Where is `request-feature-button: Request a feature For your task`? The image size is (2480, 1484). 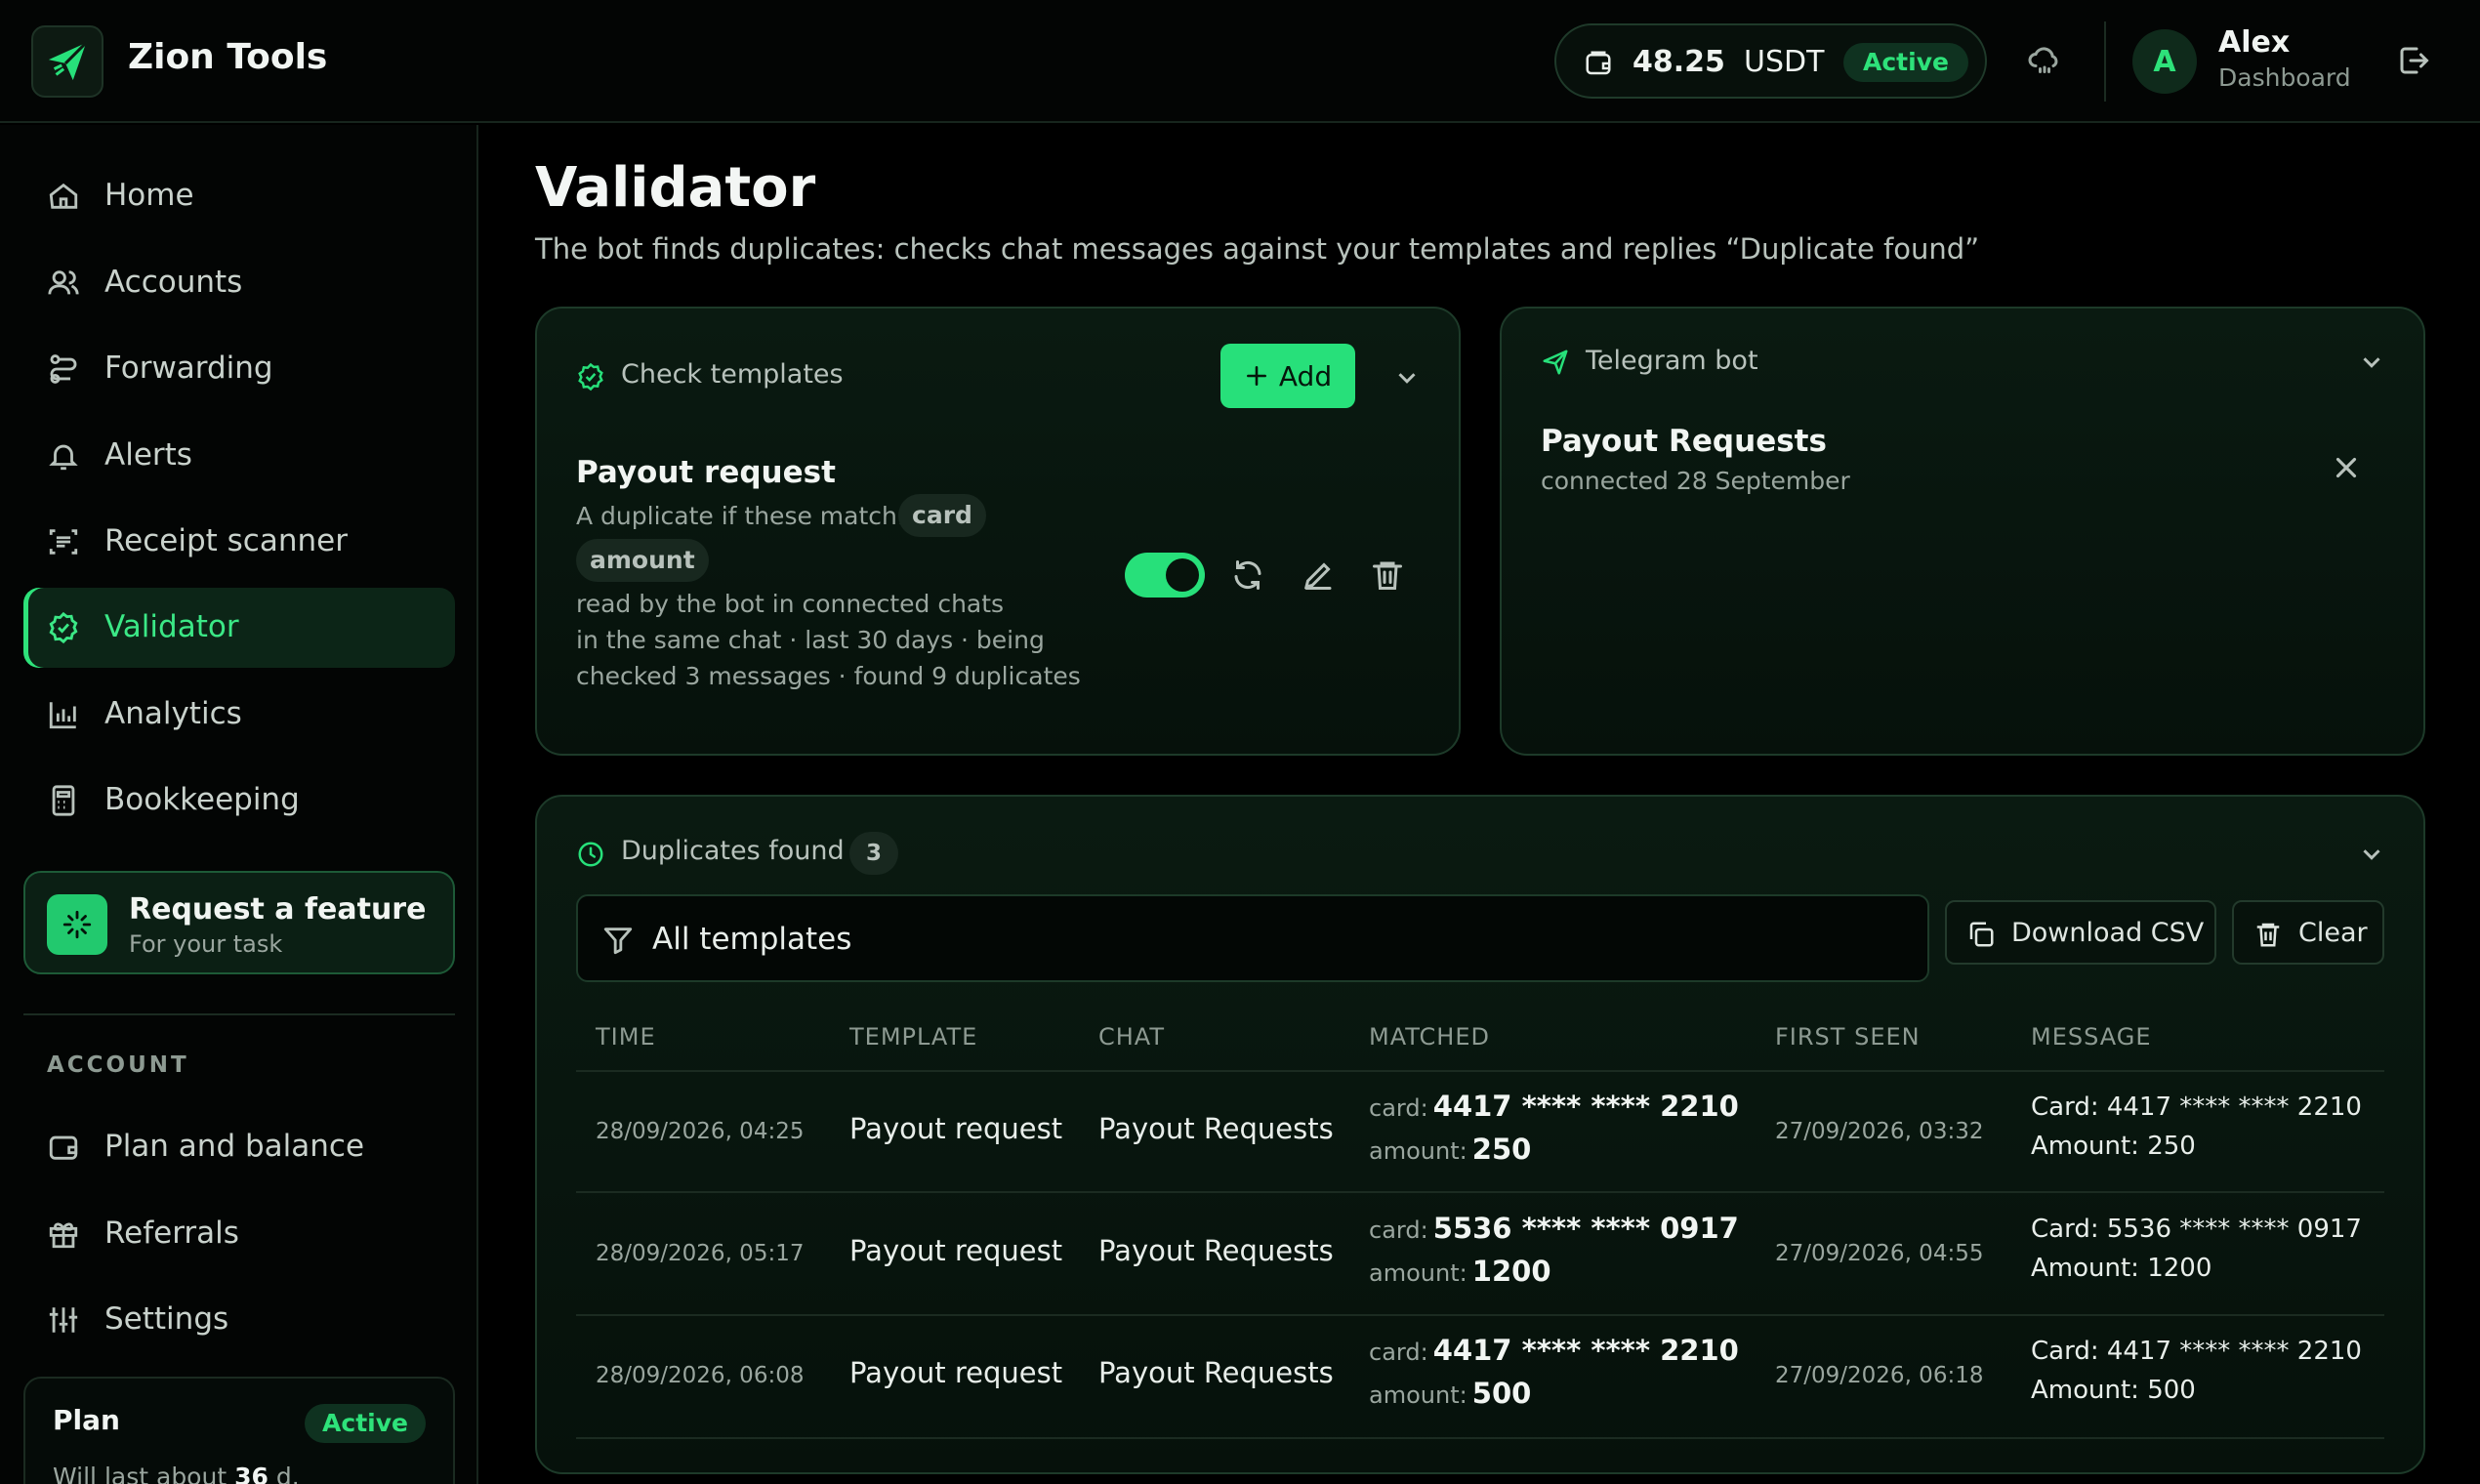
request-feature-button: Request a feature For your task is located at coordinates (239, 923).